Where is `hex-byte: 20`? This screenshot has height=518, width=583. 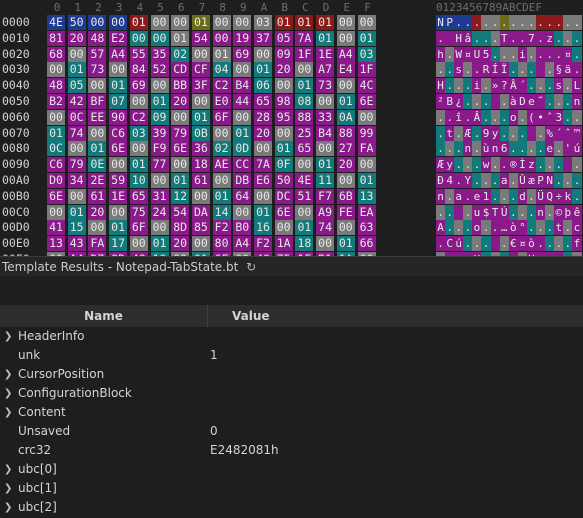
hex-byte: 20 is located at coordinates (283, 70).